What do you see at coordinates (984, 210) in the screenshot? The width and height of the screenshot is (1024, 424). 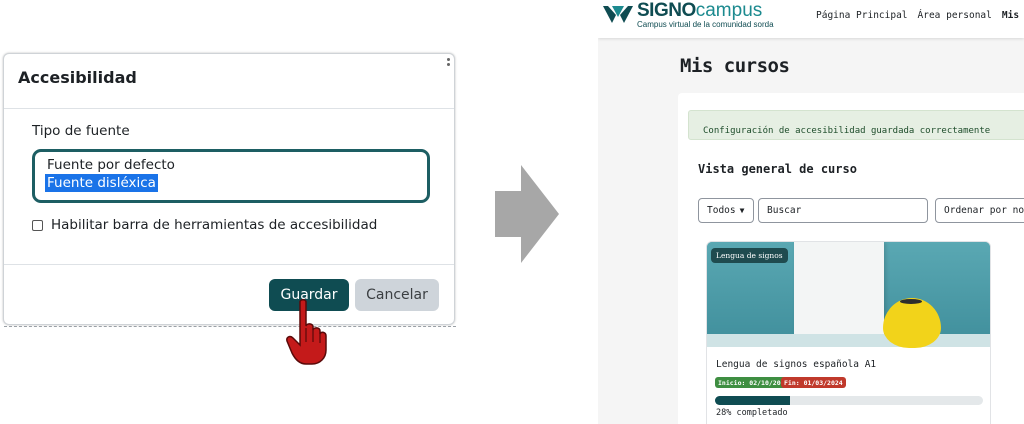 I see `sort-label: Ordenar por nombre` at bounding box center [984, 210].